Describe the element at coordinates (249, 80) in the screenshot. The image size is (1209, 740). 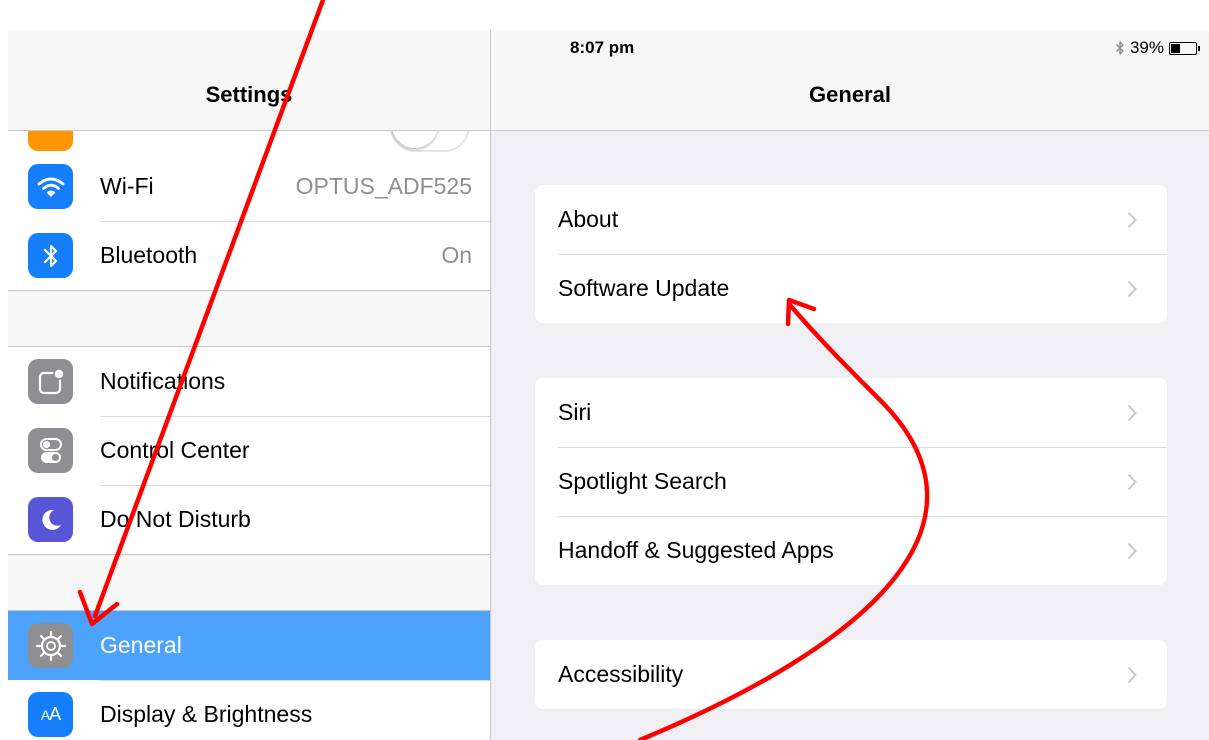
I see `sidebar-nav-bar: Settings` at that location.